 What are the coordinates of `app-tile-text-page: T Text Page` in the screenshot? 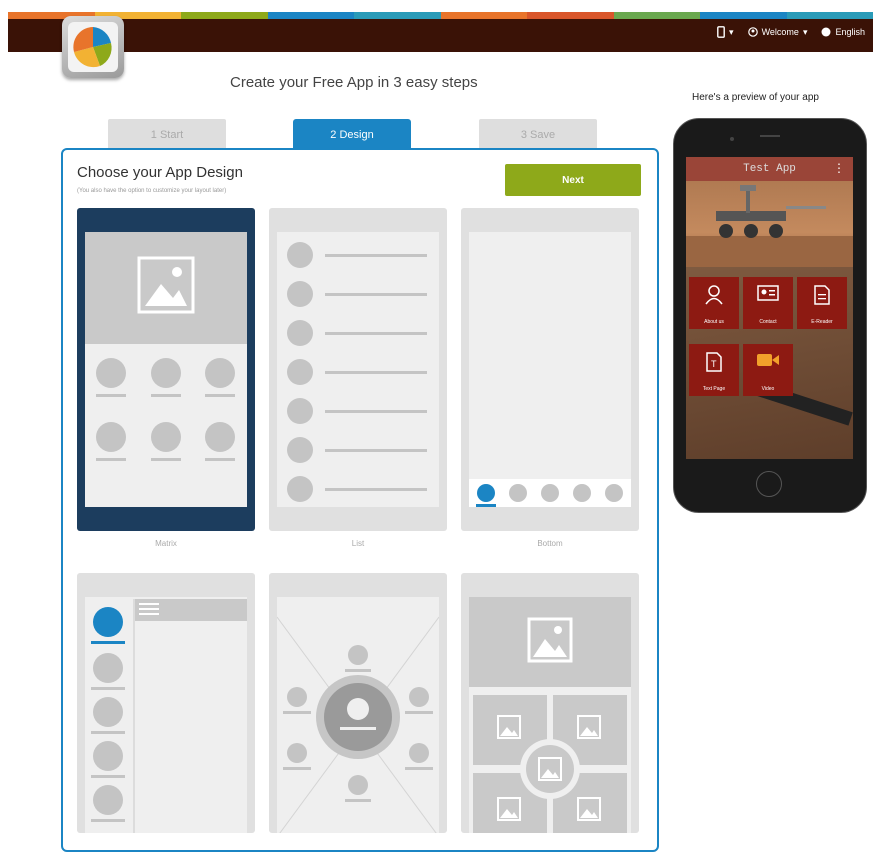 It's located at (714, 370).